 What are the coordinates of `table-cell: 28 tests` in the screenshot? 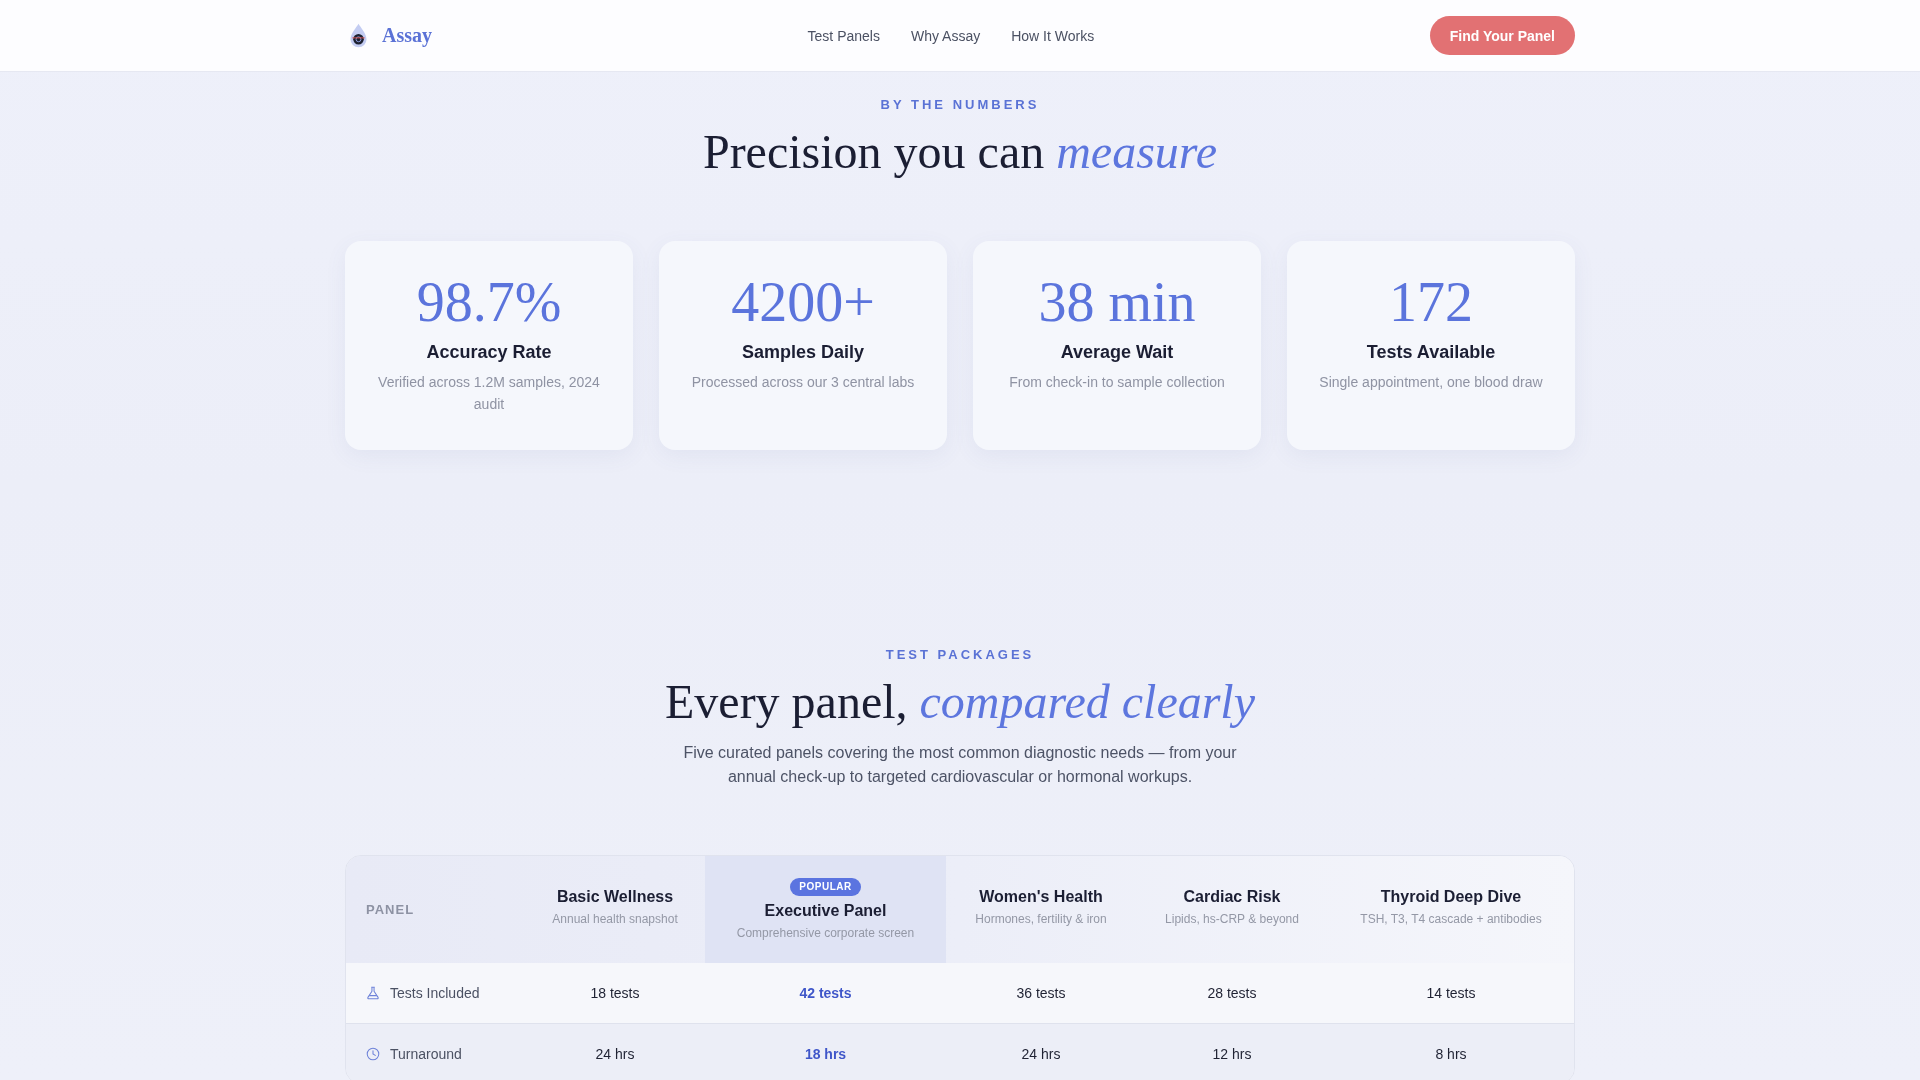 It's located at (1232, 993).